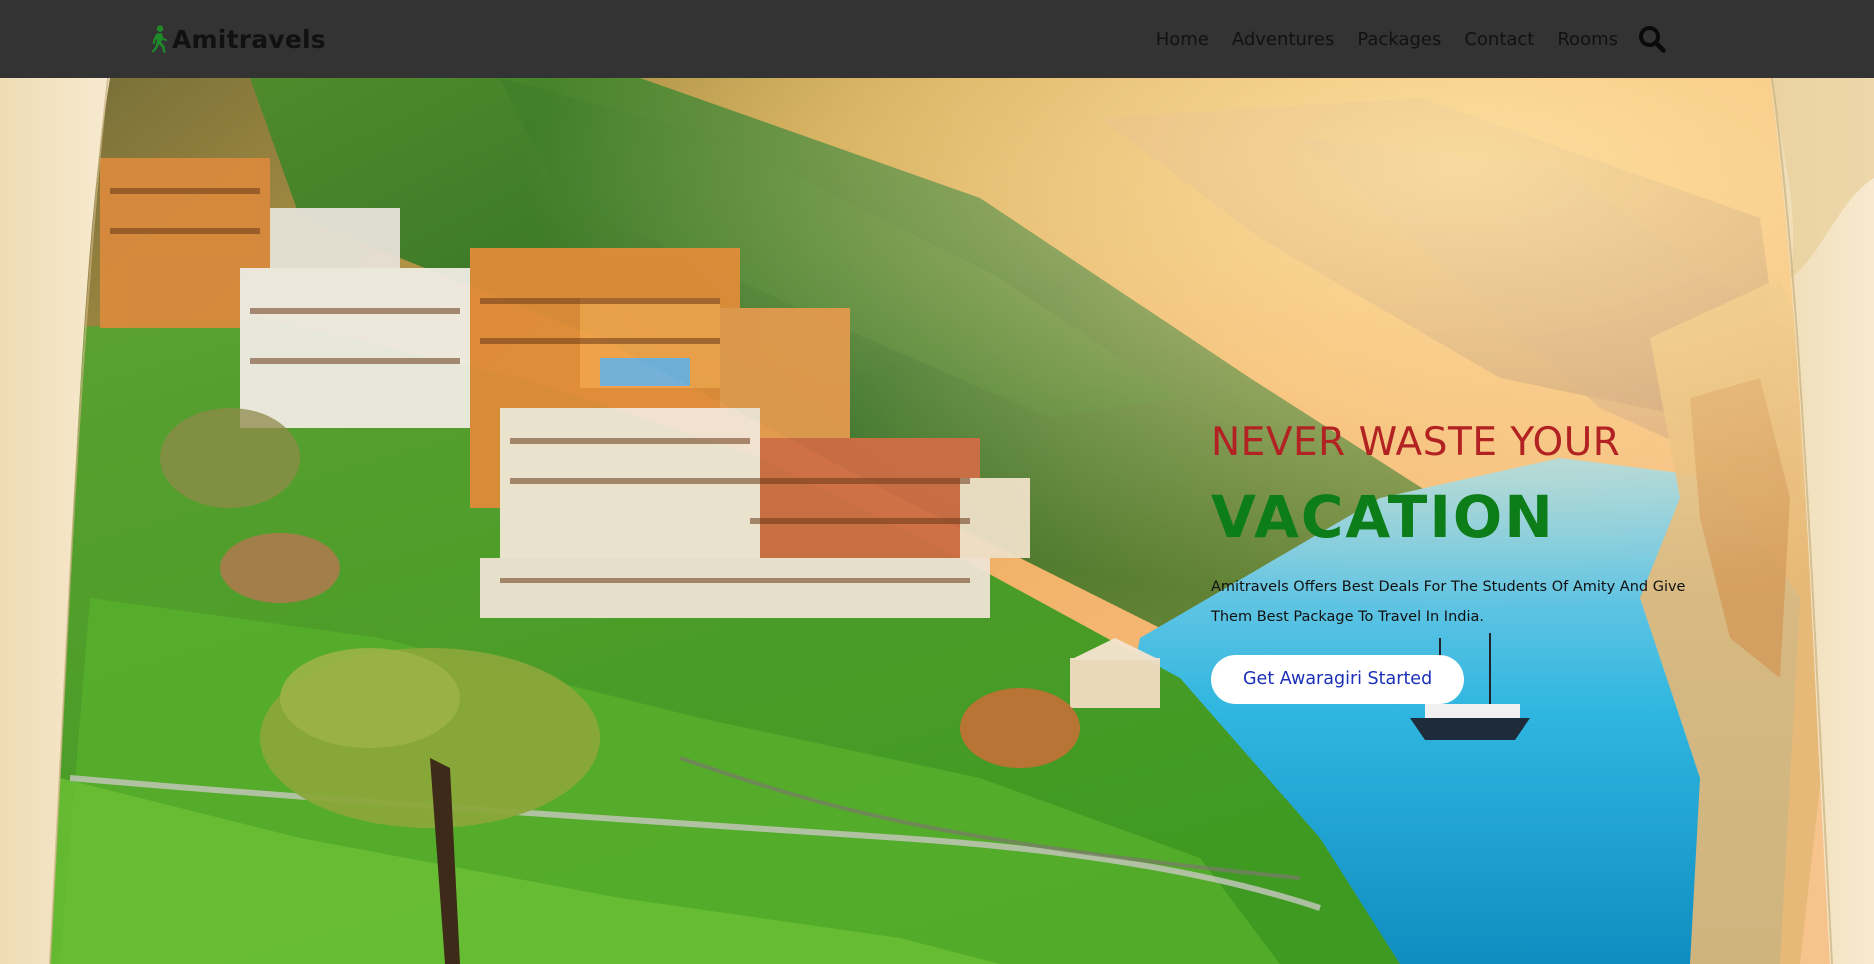  What do you see at coordinates (1182, 39) in the screenshot?
I see `nav-home: Home` at bounding box center [1182, 39].